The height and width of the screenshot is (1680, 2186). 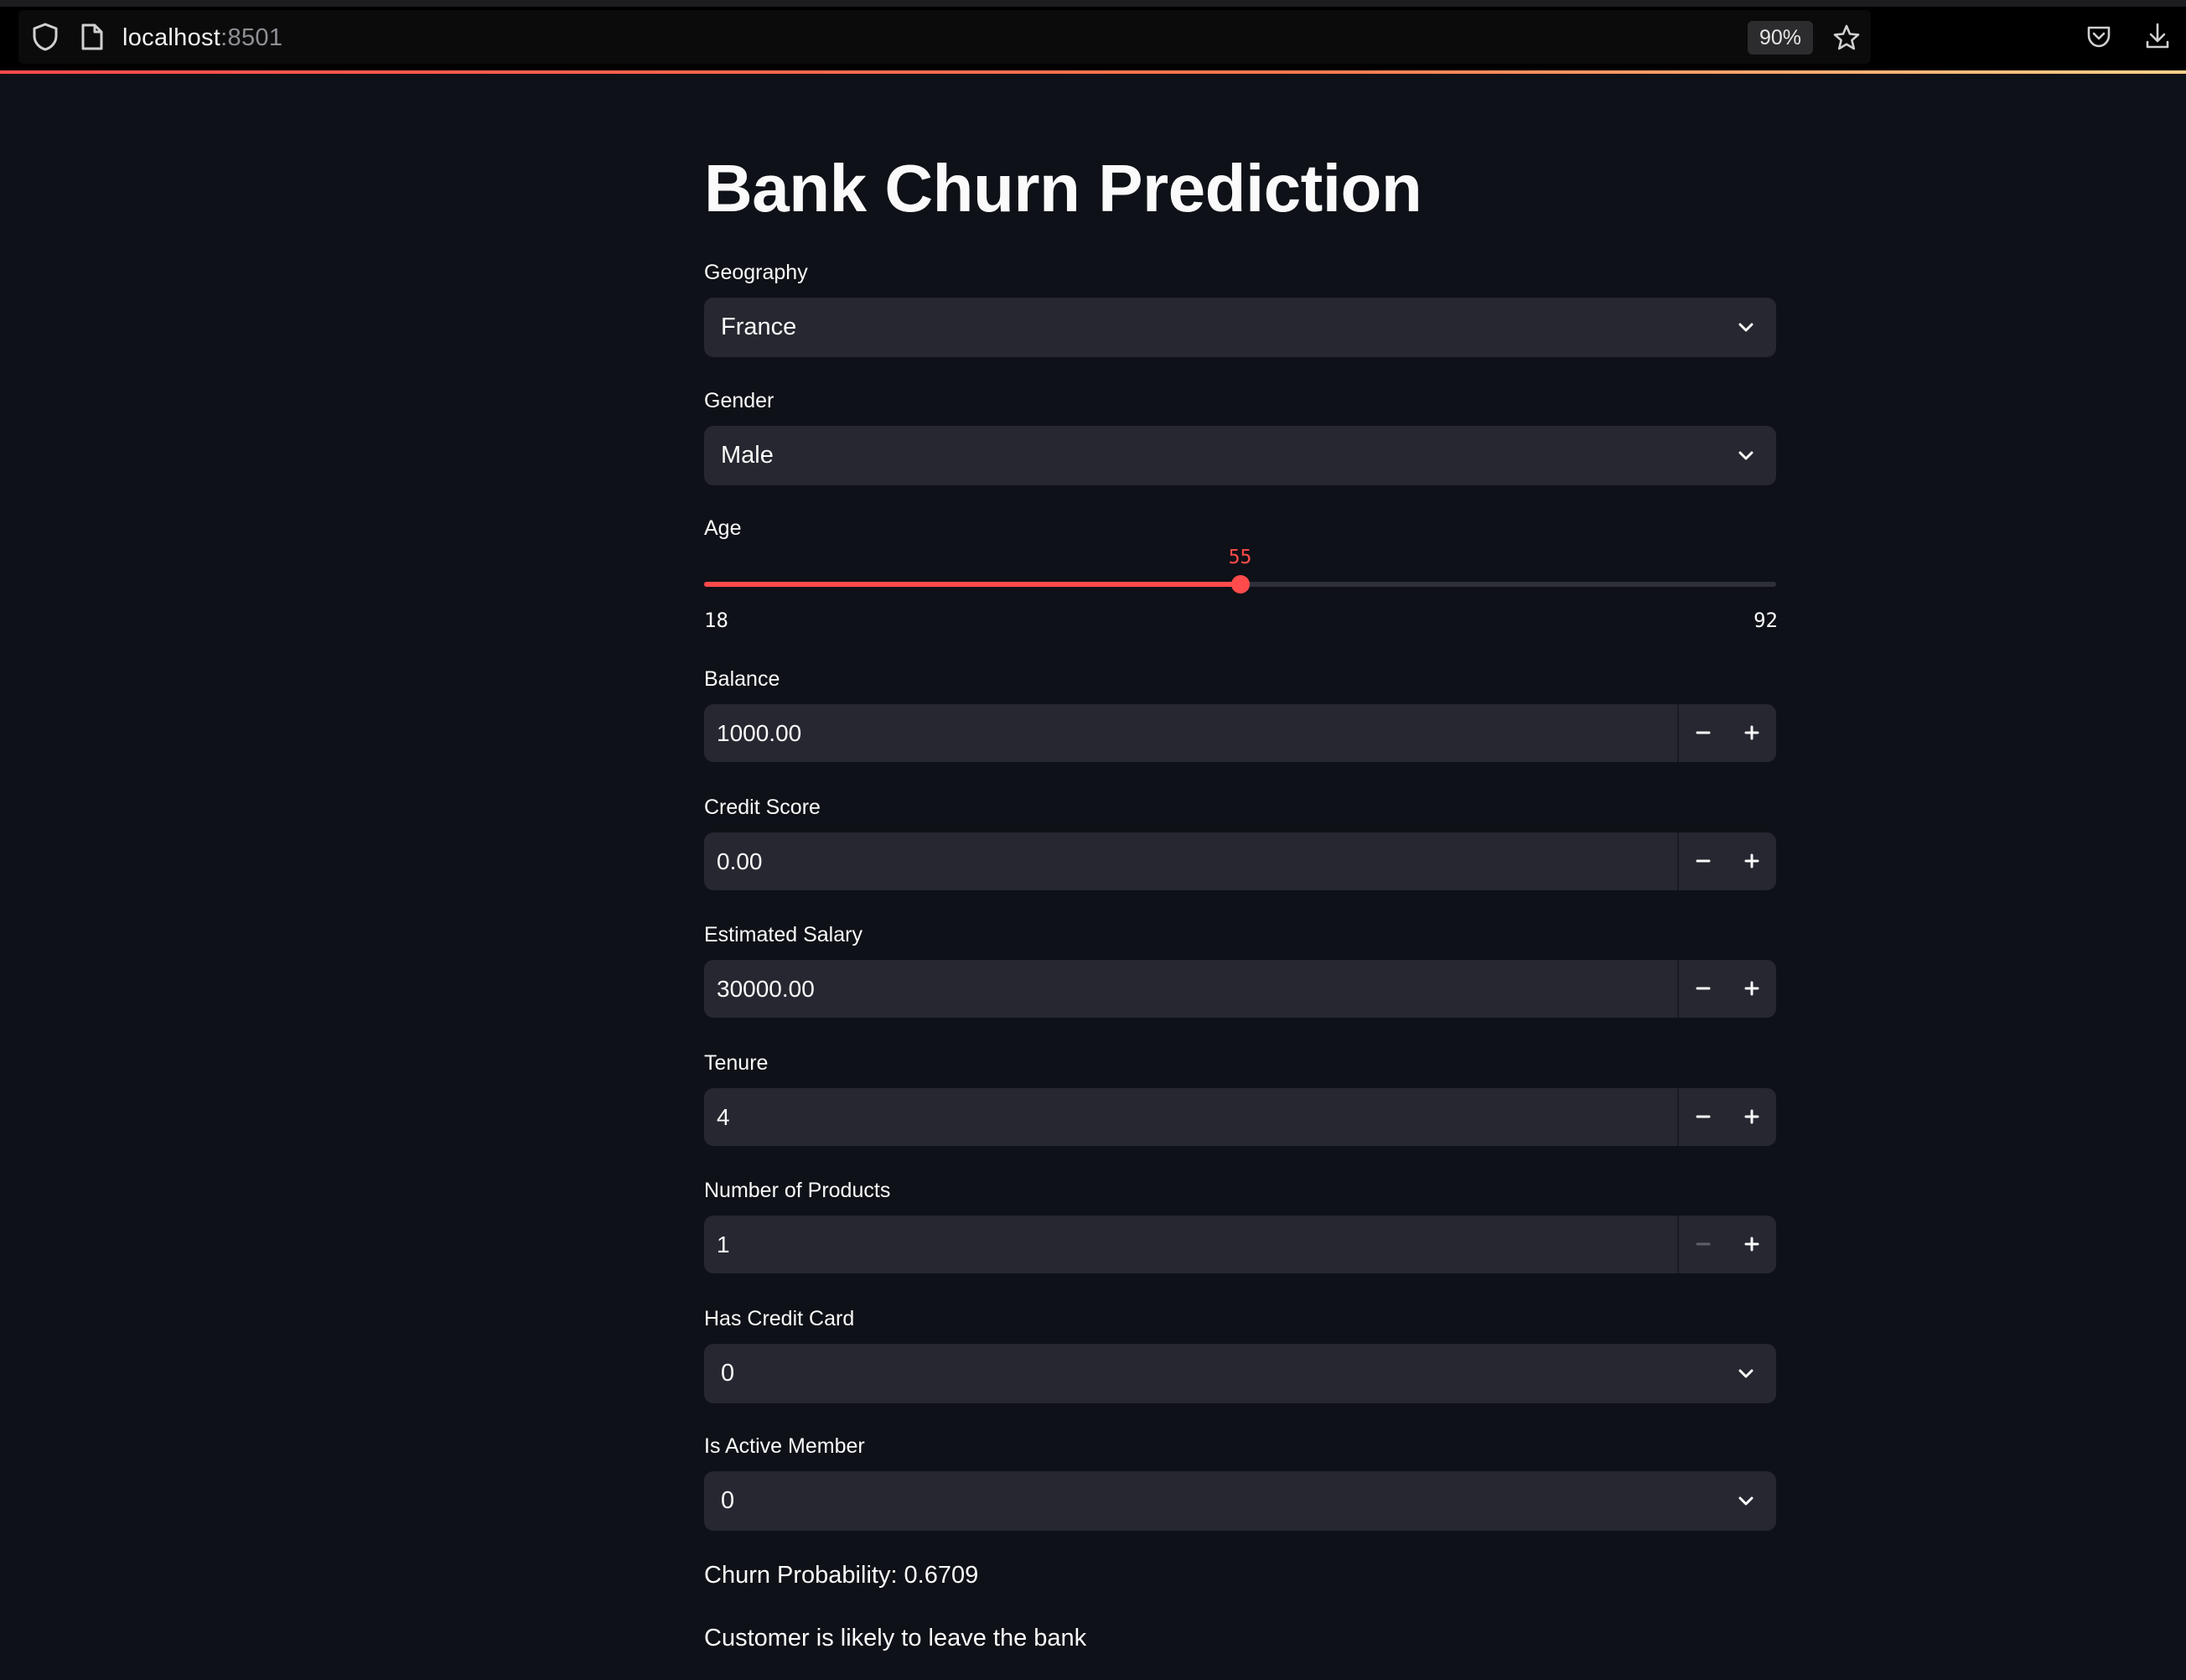 I want to click on url-text: localhost:8501, so click(x=202, y=37).